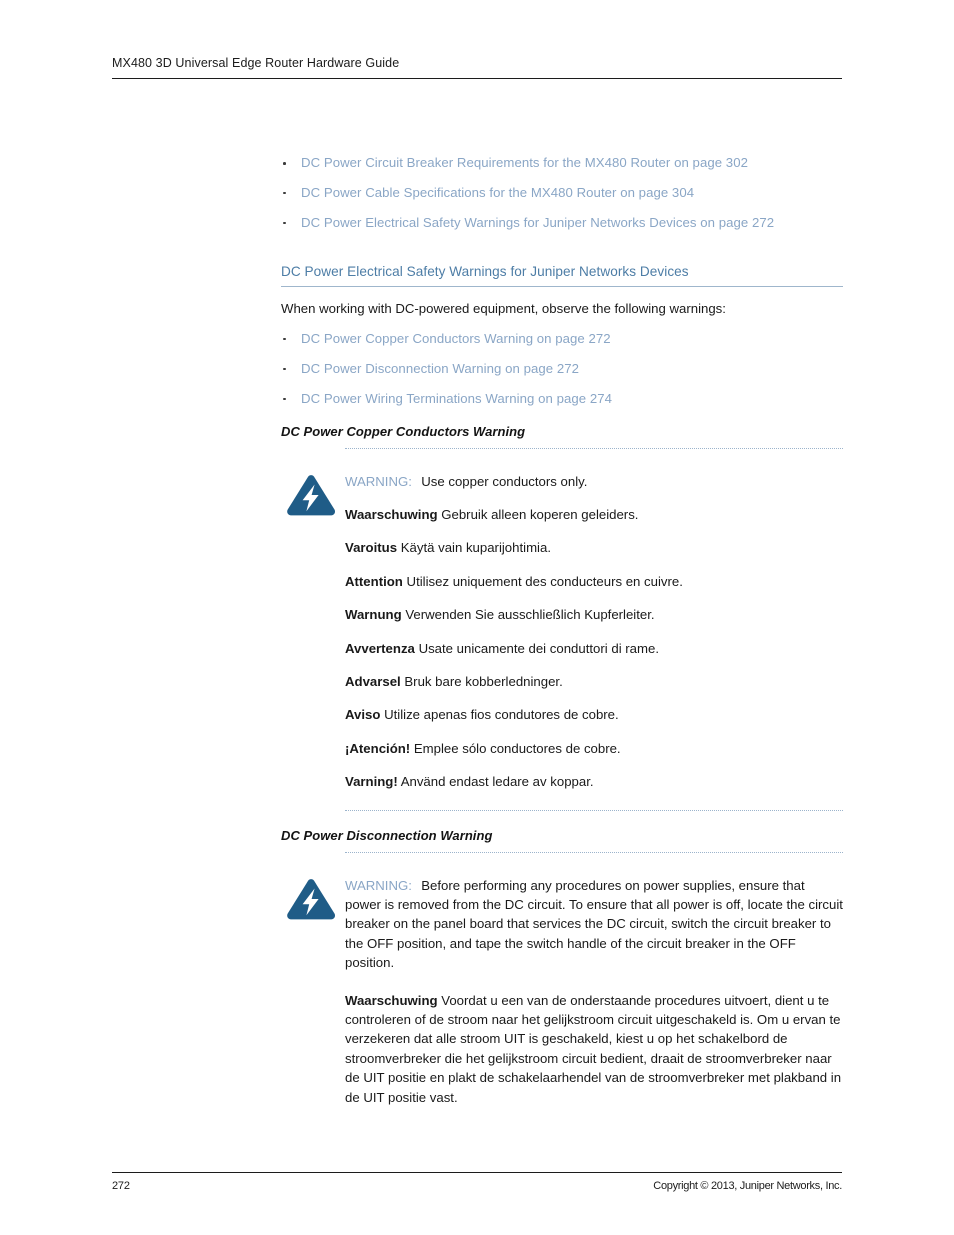  What do you see at coordinates (594, 681) in the screenshot?
I see `warning-text-norwegian: Advarsel Bruk bare kobberledninger.` at bounding box center [594, 681].